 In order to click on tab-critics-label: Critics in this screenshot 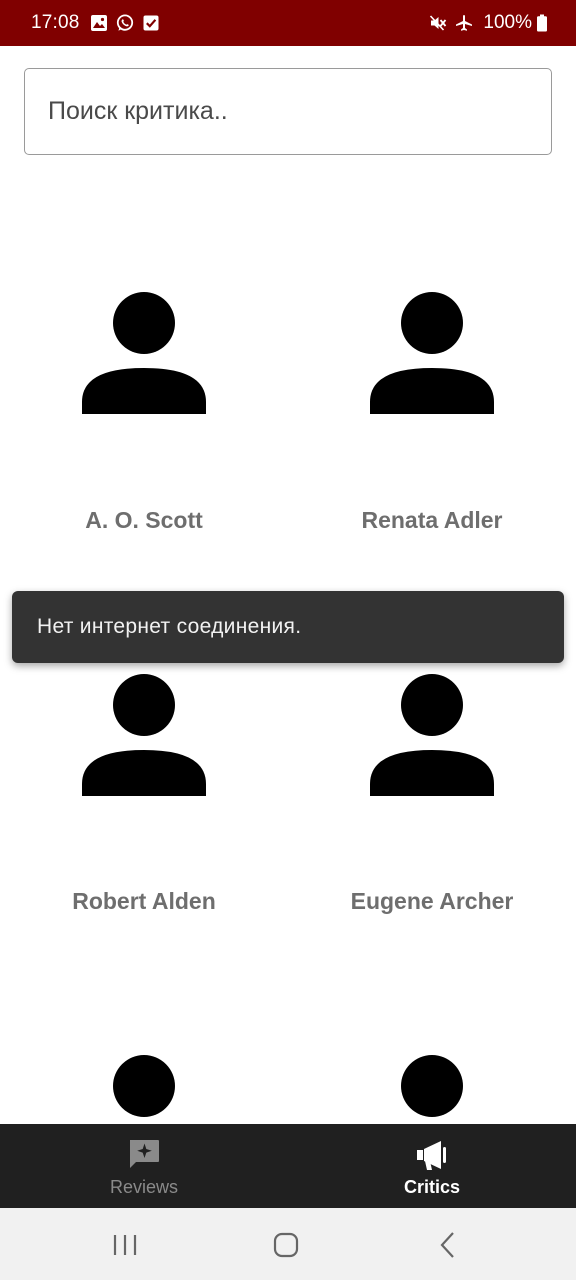, I will do `click(432, 1187)`.